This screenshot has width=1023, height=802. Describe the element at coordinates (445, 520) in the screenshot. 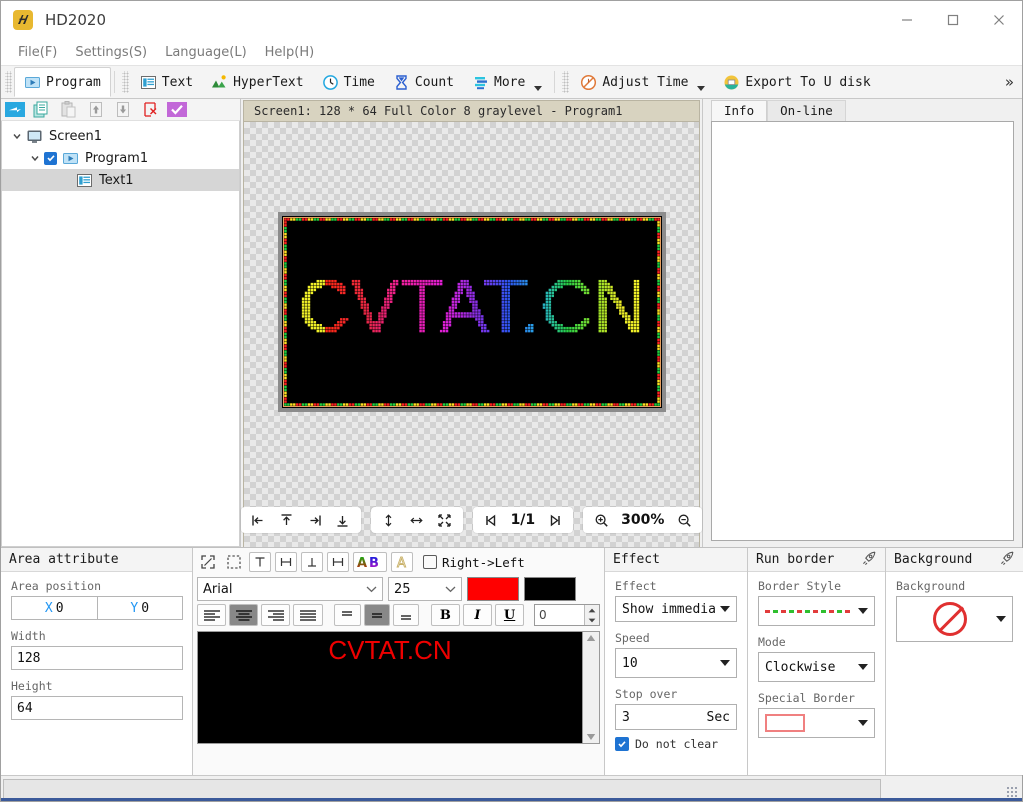

I see `fit-screen-icon` at that location.